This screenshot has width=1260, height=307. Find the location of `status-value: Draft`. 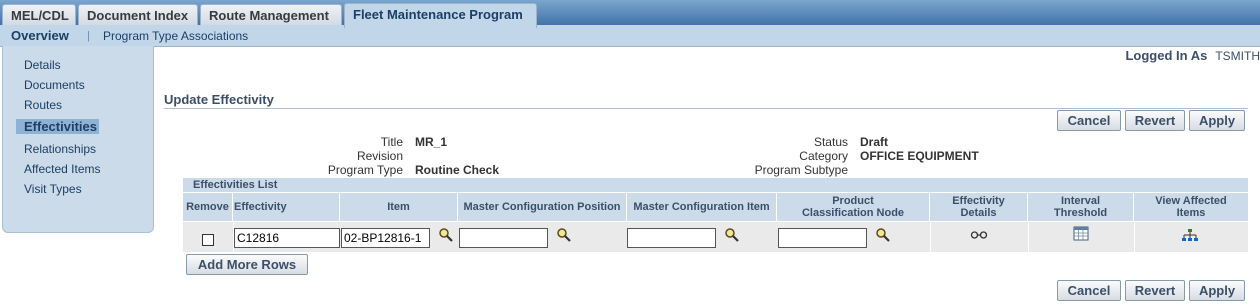

status-value: Draft is located at coordinates (874, 142).